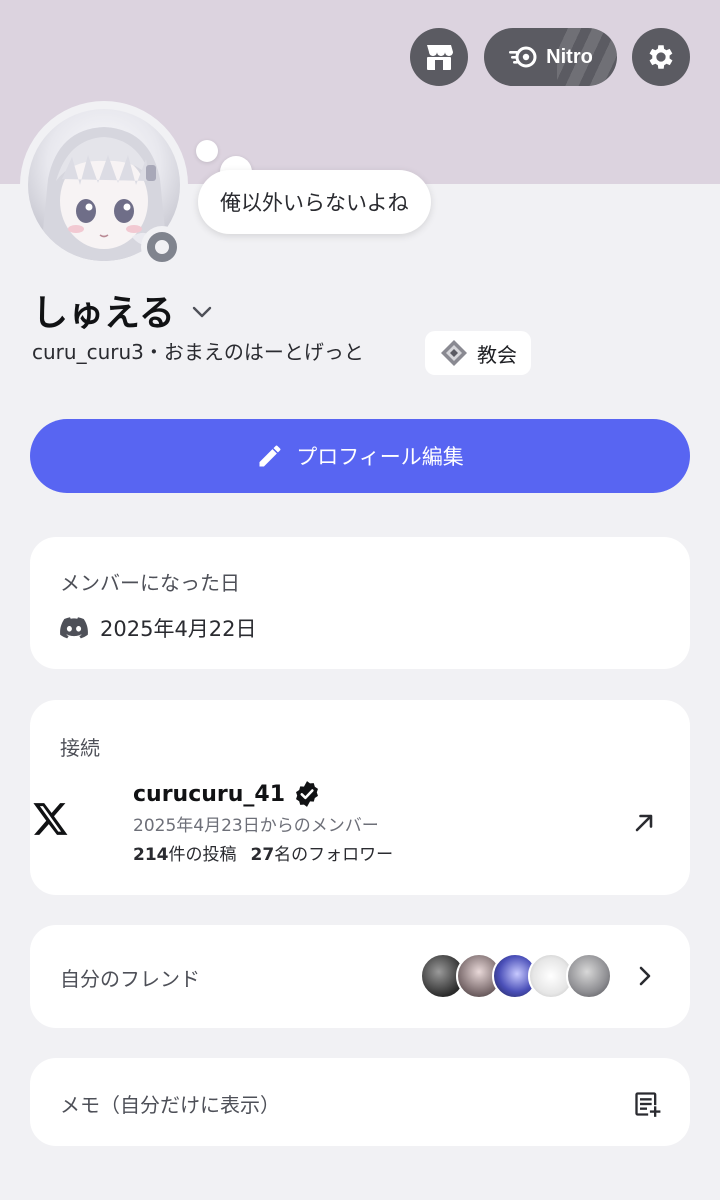 The height and width of the screenshot is (1200, 720). Describe the element at coordinates (454, 353) in the screenshot. I see `guild-tag-icon` at that location.